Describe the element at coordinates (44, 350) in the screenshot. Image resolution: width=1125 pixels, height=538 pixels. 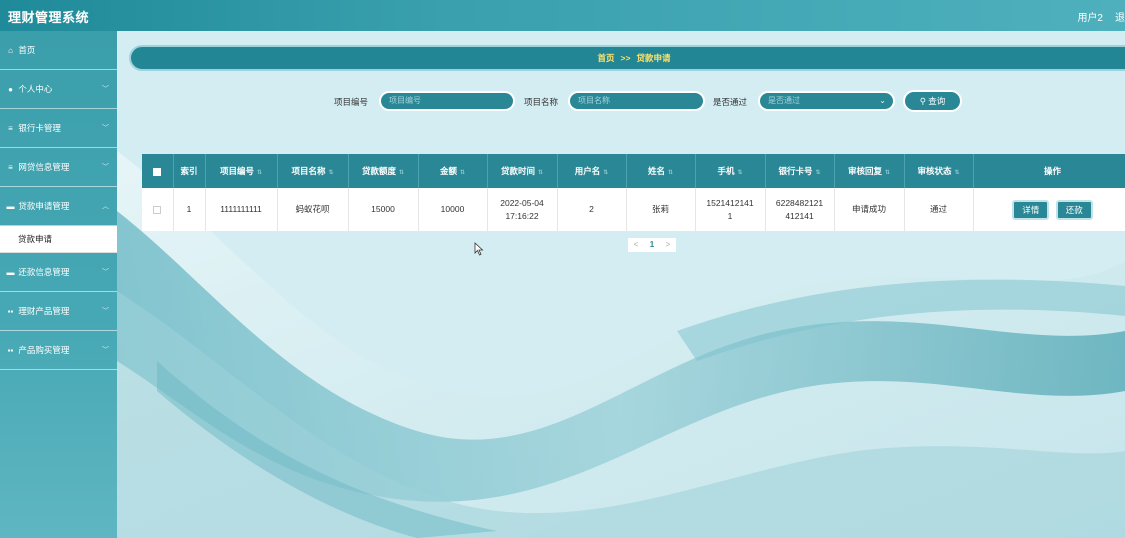
I see `sidebar-item-label: 产品购买管理` at that location.